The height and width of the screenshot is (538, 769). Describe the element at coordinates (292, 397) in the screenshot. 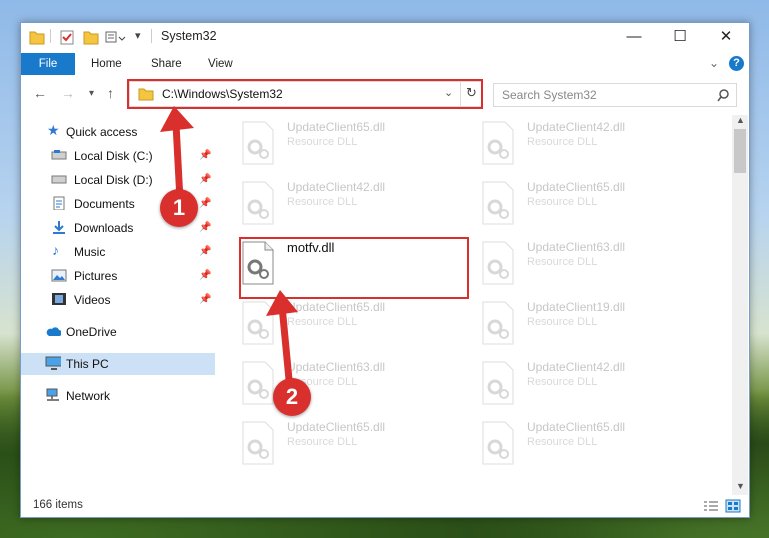

I see `callout-2: 2` at that location.